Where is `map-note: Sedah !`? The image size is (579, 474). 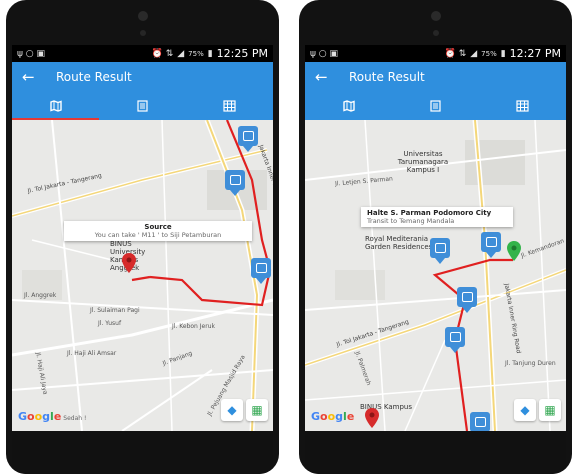
map-note: Sedah ! is located at coordinates (75, 418).